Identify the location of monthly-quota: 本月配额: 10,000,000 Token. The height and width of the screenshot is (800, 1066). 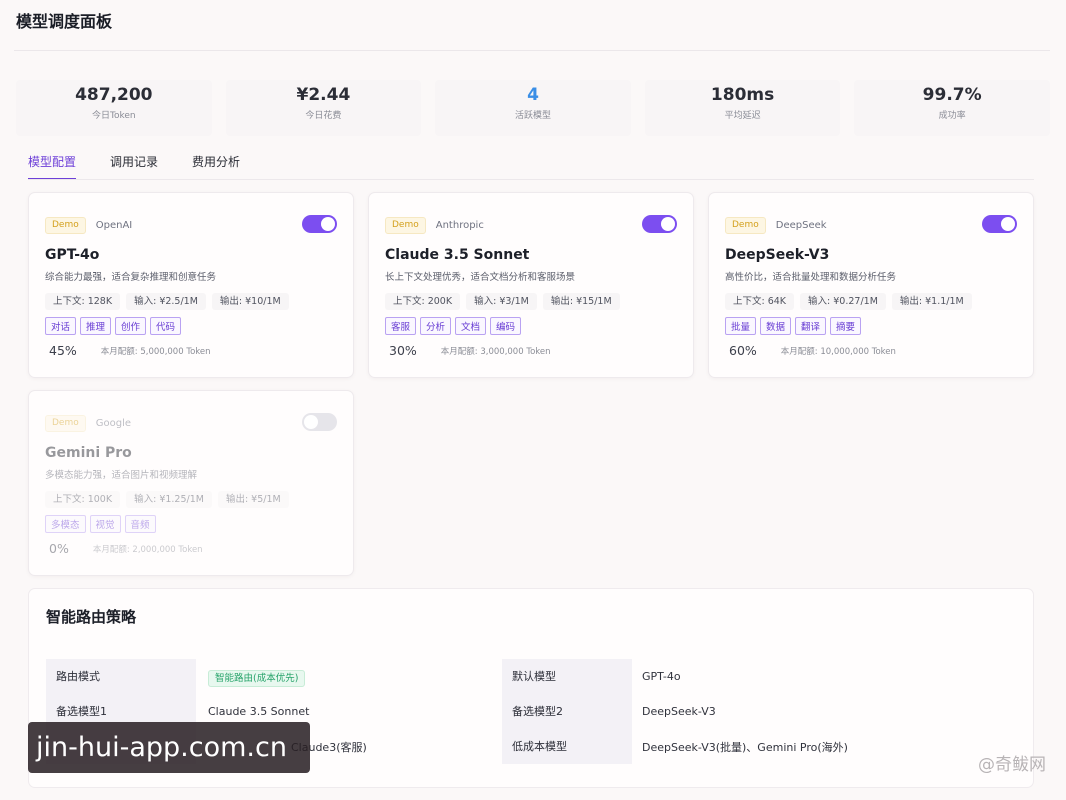
(838, 351).